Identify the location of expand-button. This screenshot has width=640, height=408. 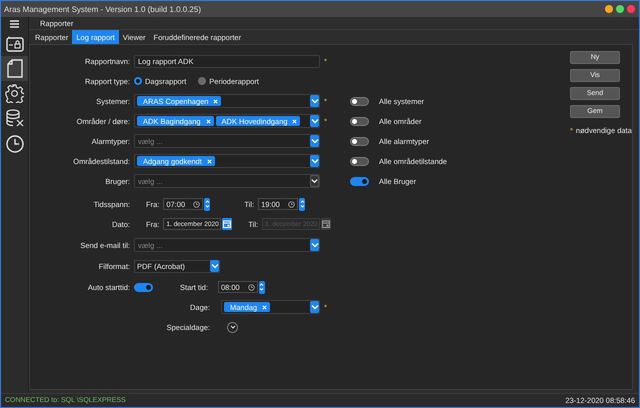
(232, 327).